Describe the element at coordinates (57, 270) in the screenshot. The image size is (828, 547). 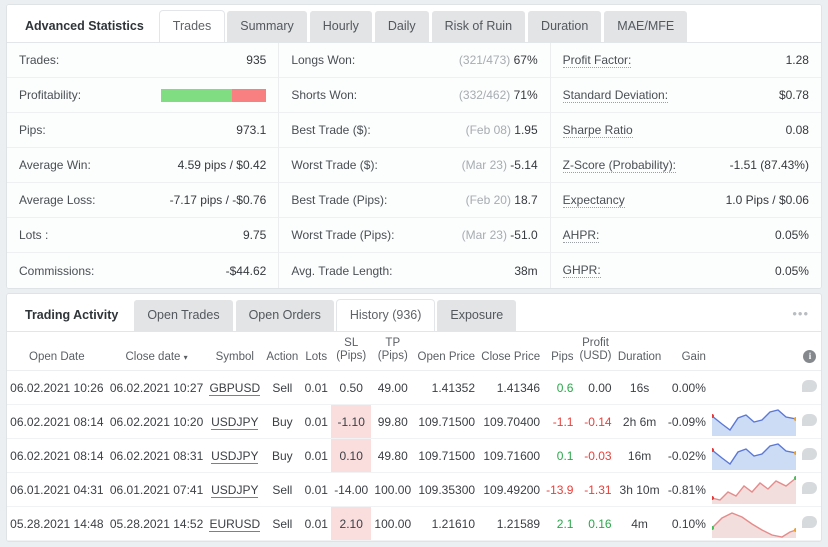
I see `stat-label: Commissions:` at that location.